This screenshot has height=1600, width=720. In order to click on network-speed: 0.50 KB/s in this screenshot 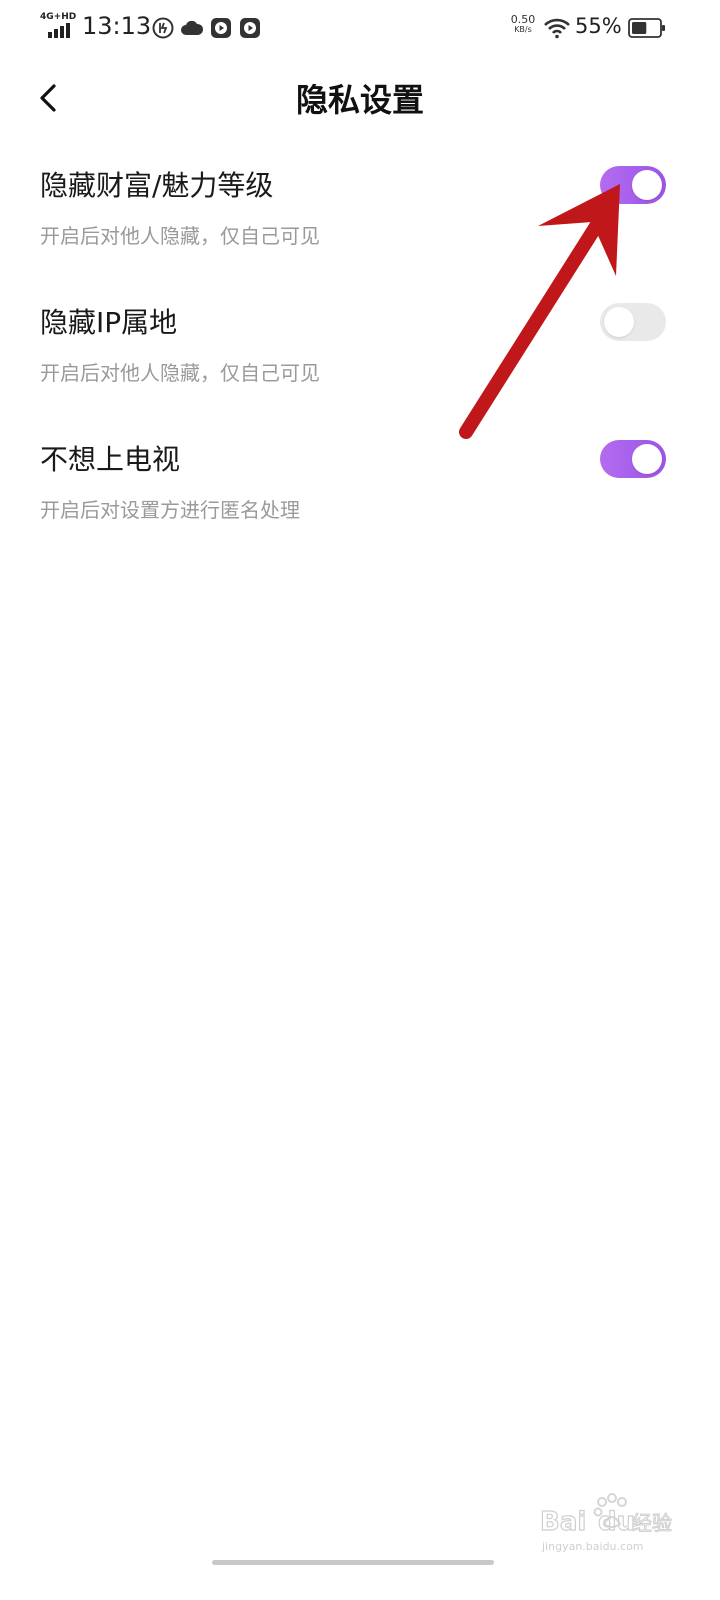, I will do `click(523, 24)`.